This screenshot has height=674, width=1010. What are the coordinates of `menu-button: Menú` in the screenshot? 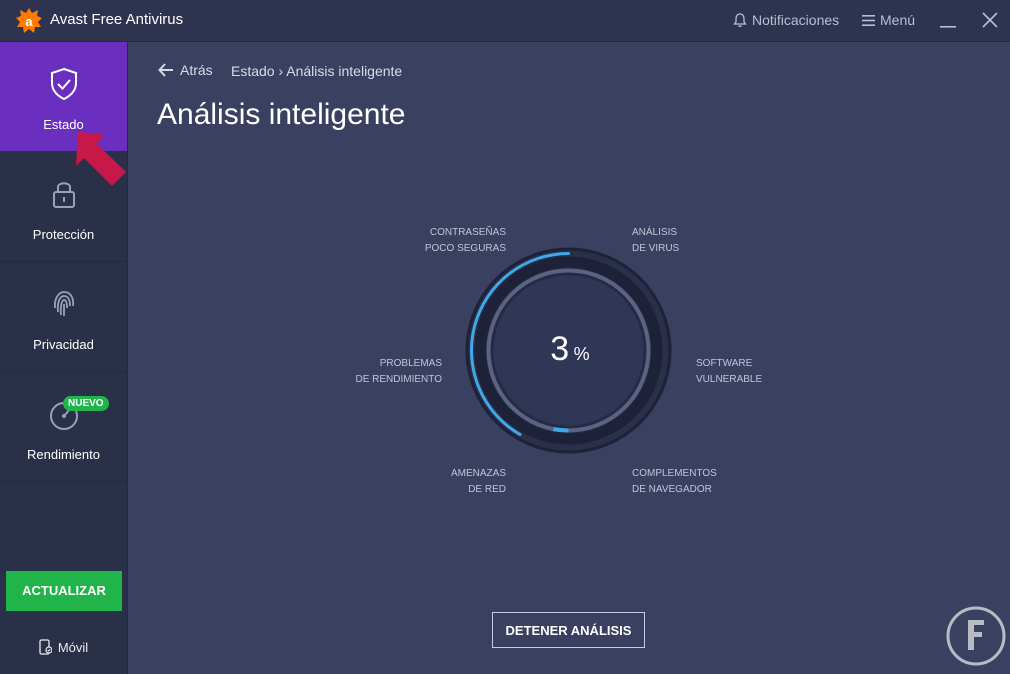 It's located at (888, 20).